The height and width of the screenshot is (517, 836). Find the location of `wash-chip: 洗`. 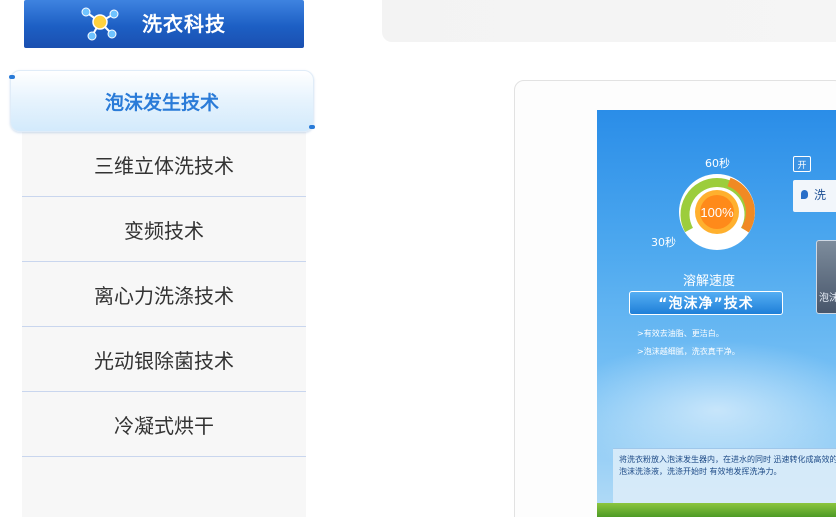

wash-chip: 洗 is located at coordinates (814, 196).